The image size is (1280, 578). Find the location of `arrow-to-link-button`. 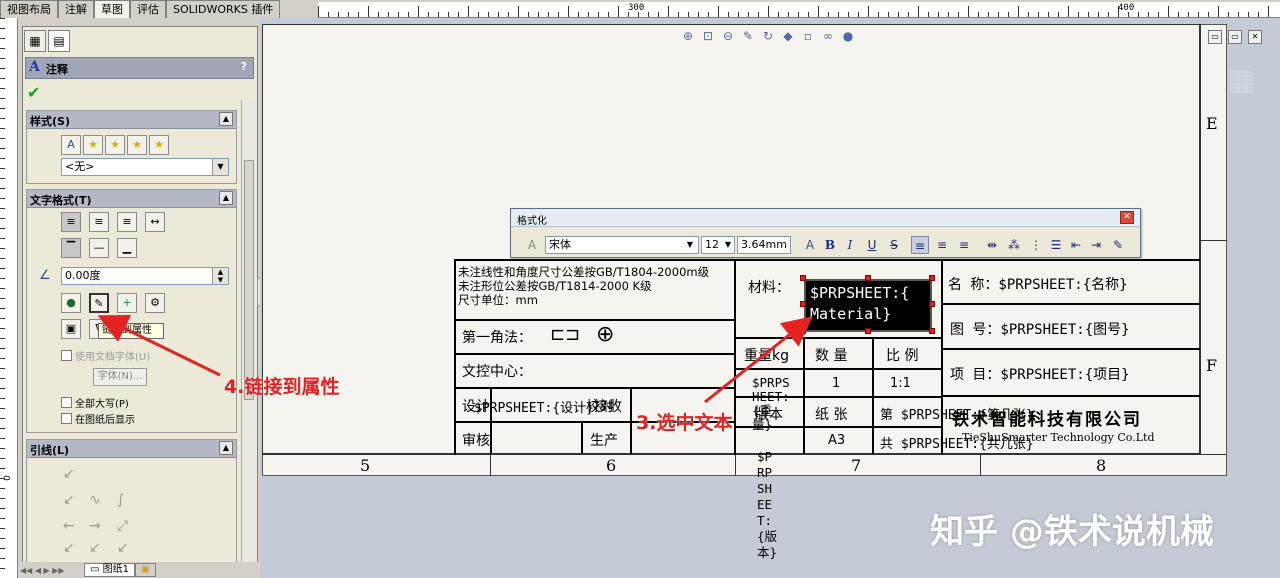

arrow-to-link-button is located at coordinates (159, 346).